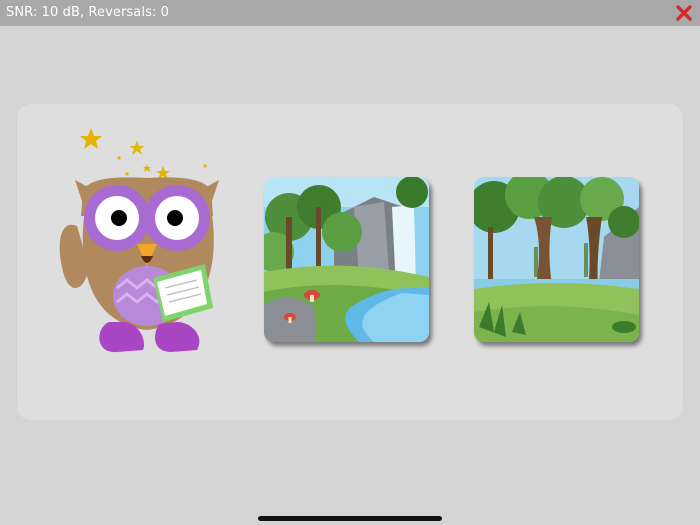 This screenshot has height=525, width=700. I want to click on choice-card-forest-trees, so click(556, 259).